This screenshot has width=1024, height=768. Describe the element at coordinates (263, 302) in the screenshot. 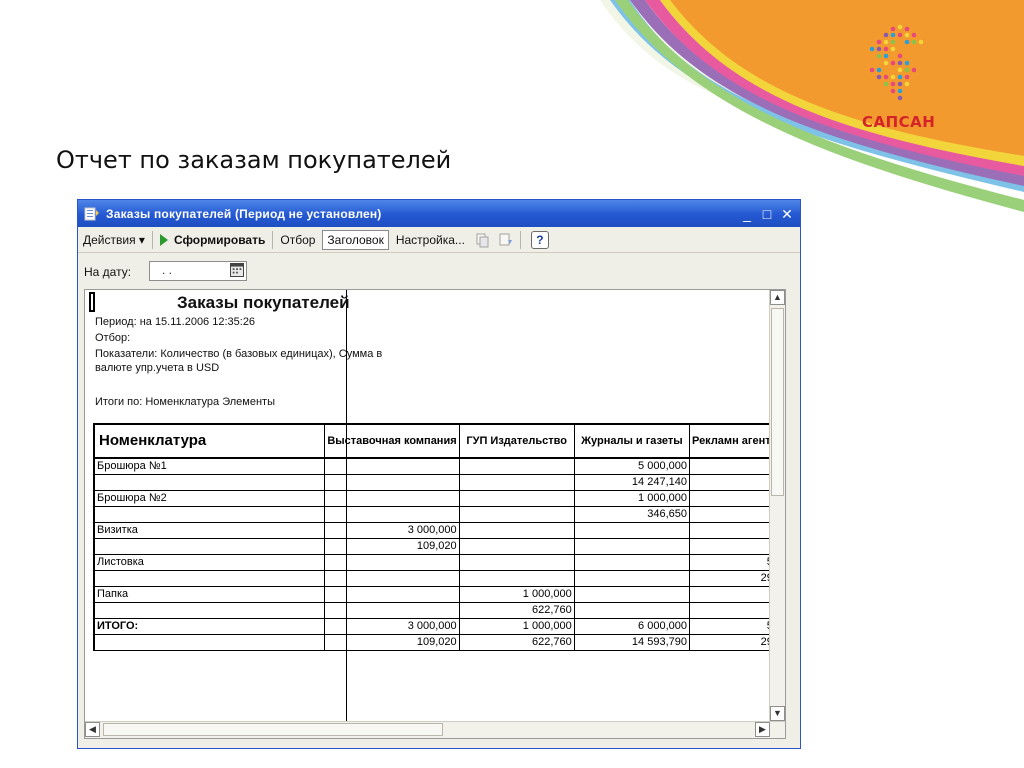

I see `report-title: Заказы покупателей` at that location.